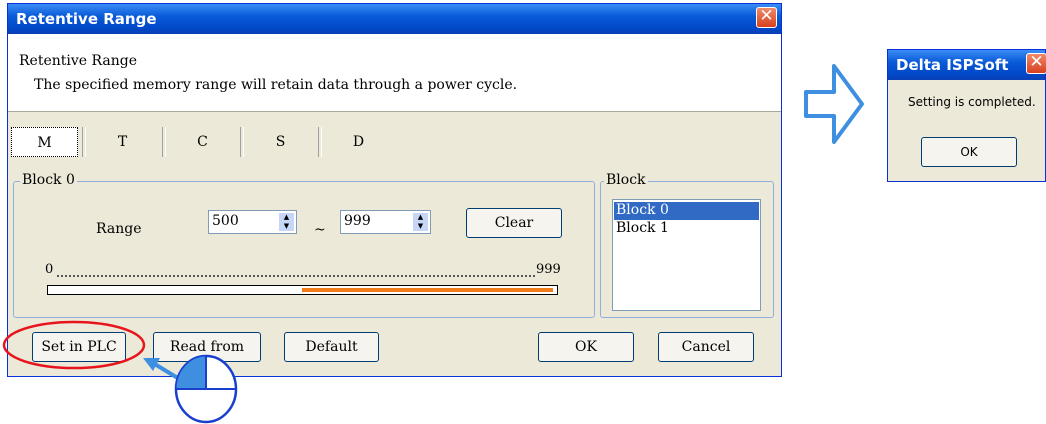 The image size is (1046, 424). I want to click on confirm-title-bar: Delta ISPSoft ✕, so click(967, 65).